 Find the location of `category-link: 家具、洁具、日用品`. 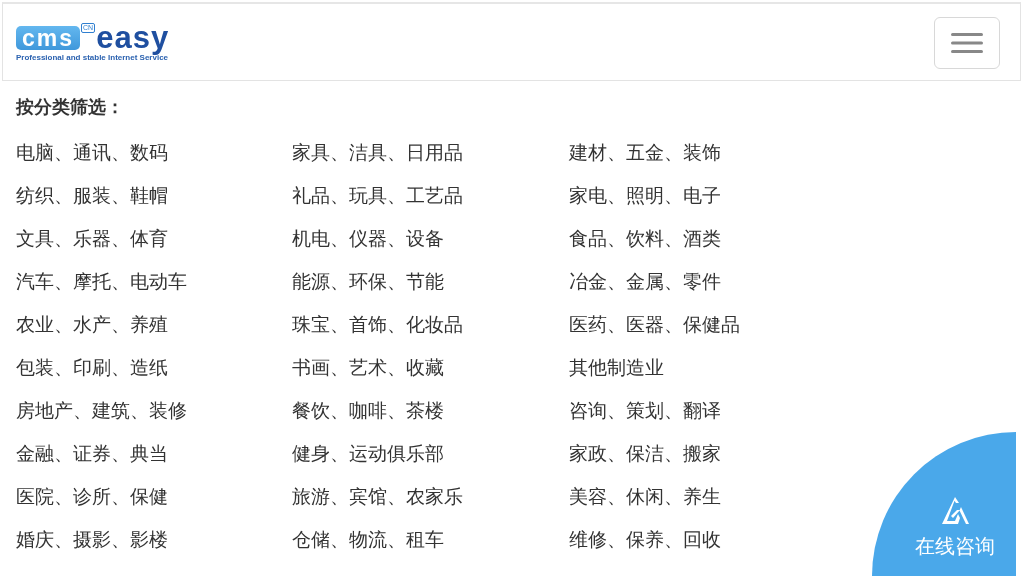

category-link: 家具、洁具、日用品 is located at coordinates (377, 153).